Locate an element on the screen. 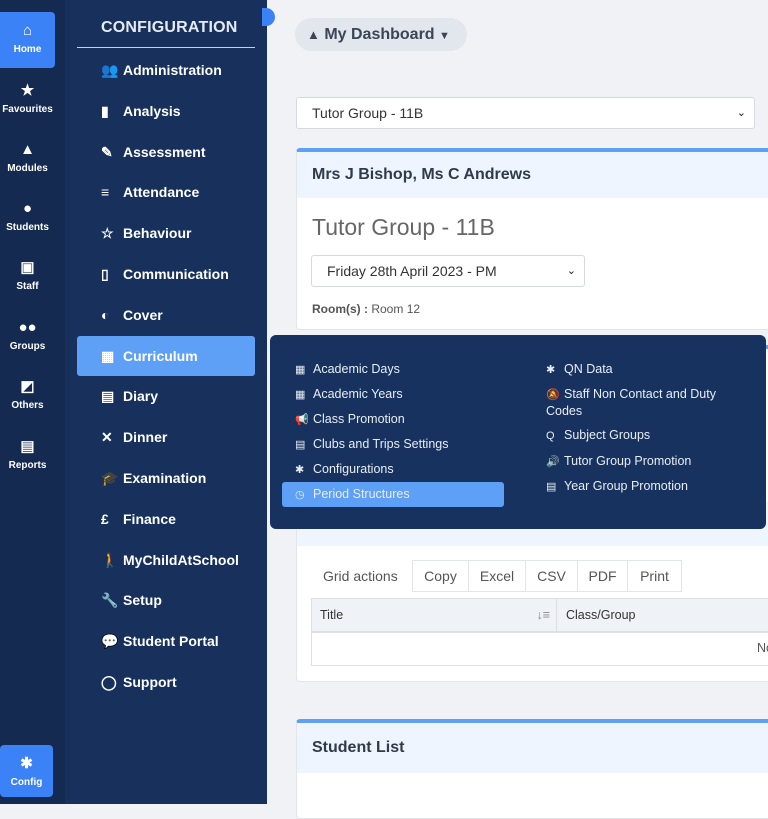 The width and height of the screenshot is (768, 819). rail-others: ◩ Others is located at coordinates (27, 396).